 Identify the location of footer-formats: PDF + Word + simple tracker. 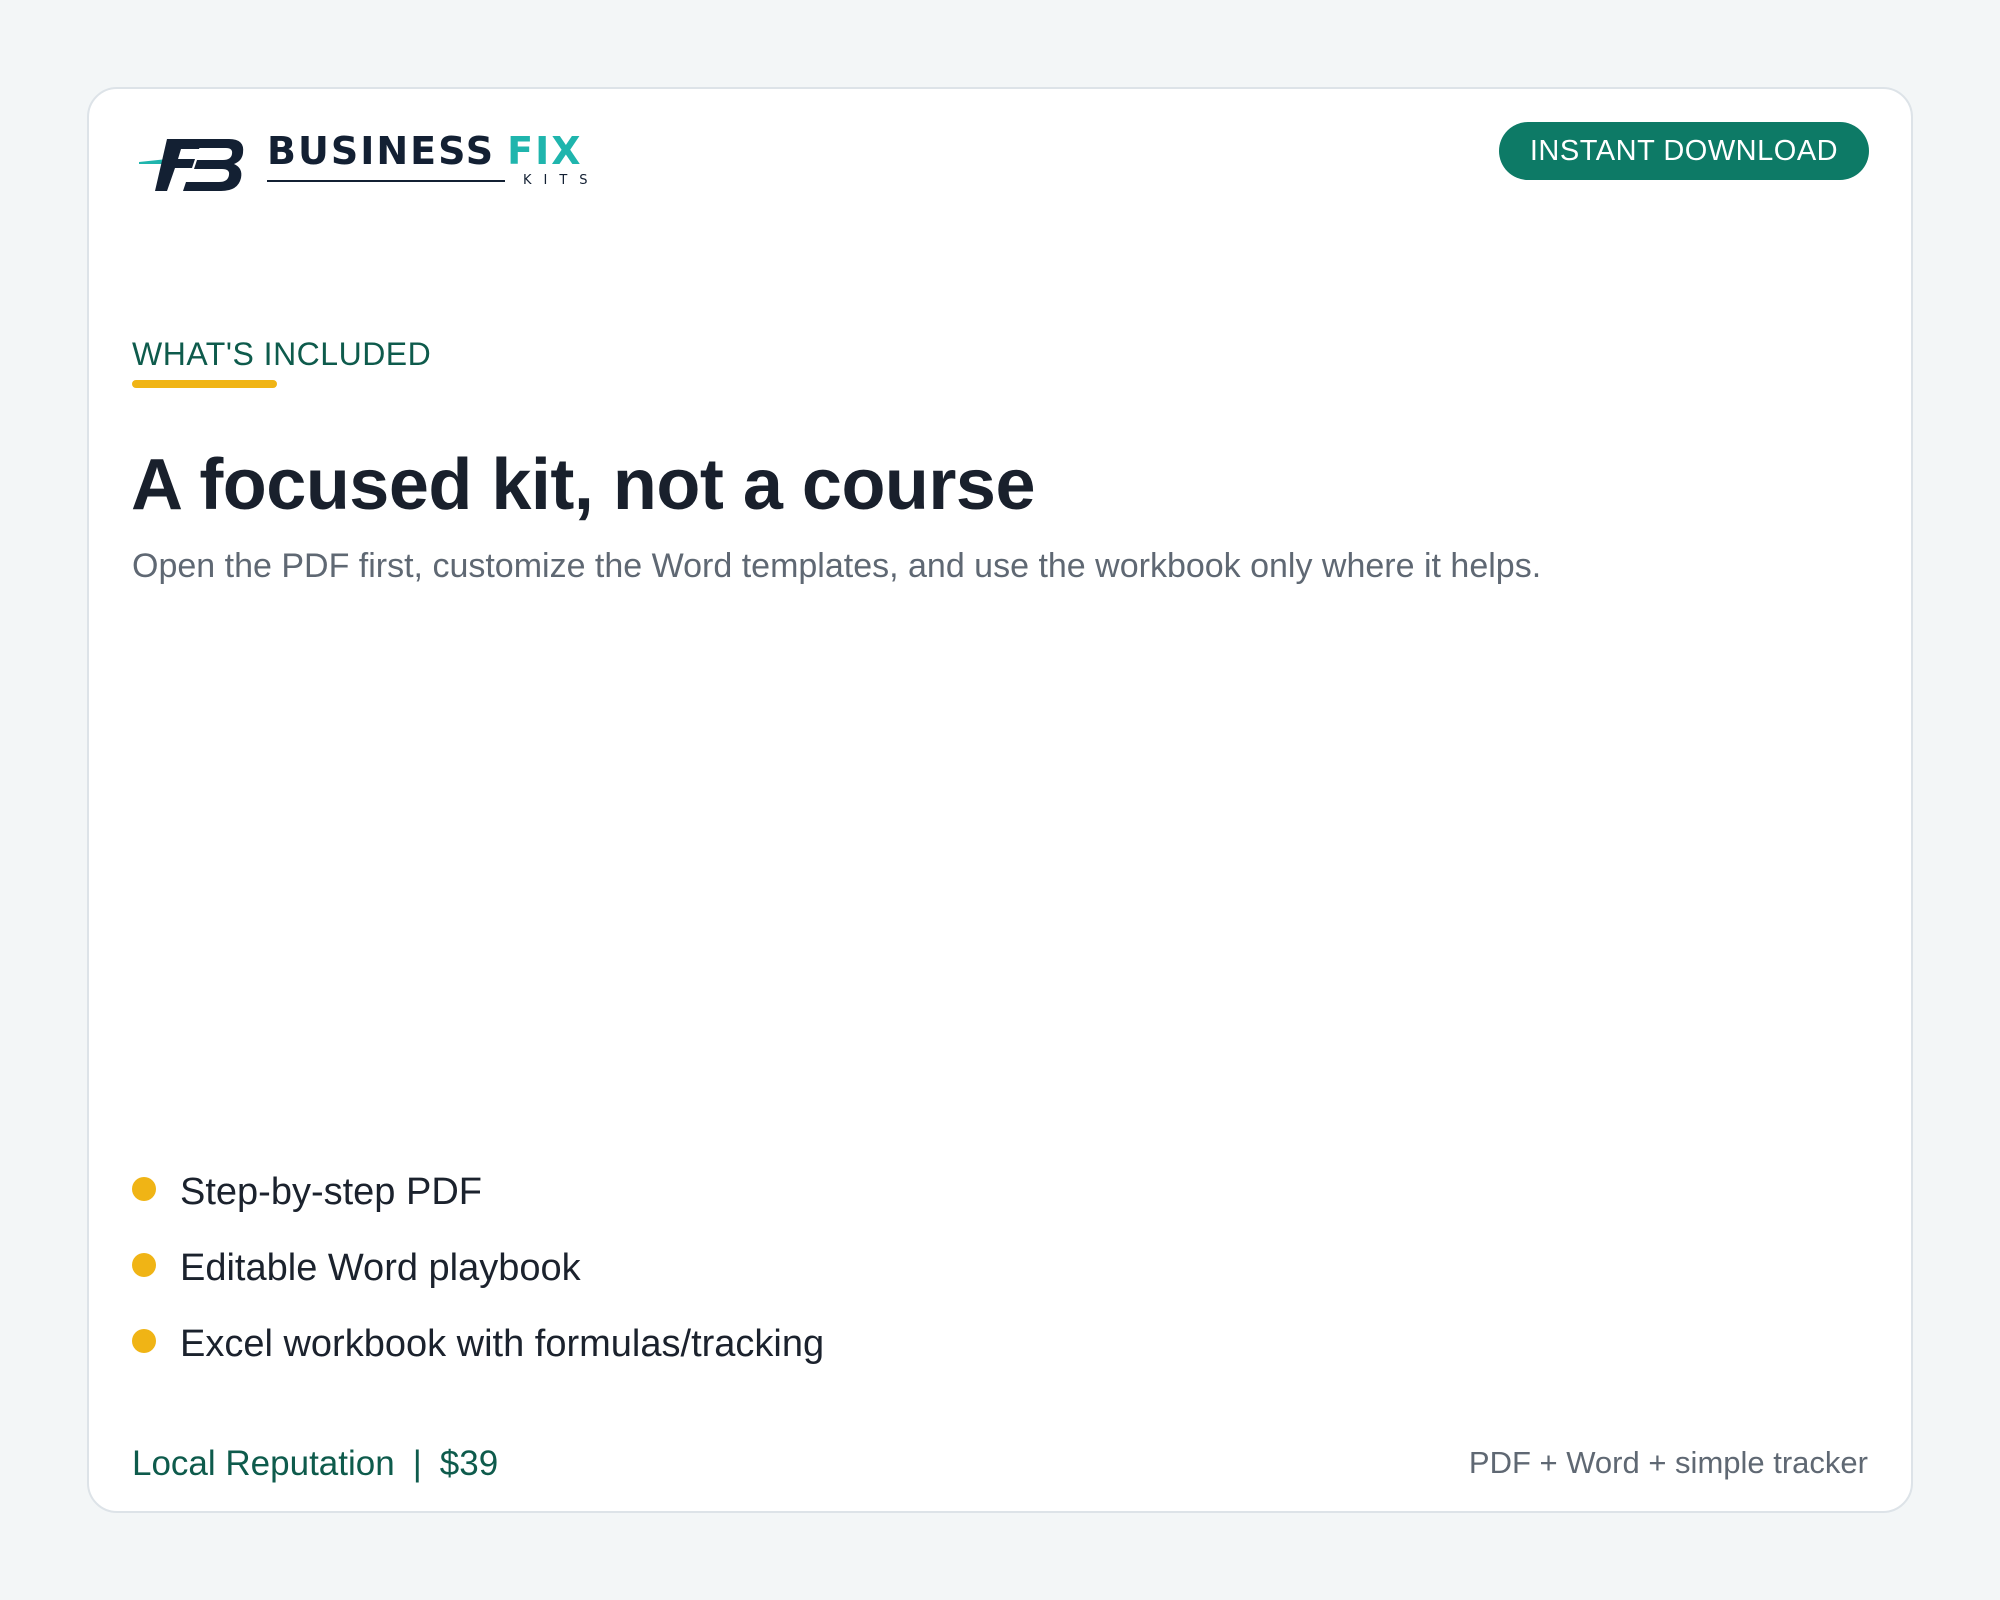
(1668, 1462).